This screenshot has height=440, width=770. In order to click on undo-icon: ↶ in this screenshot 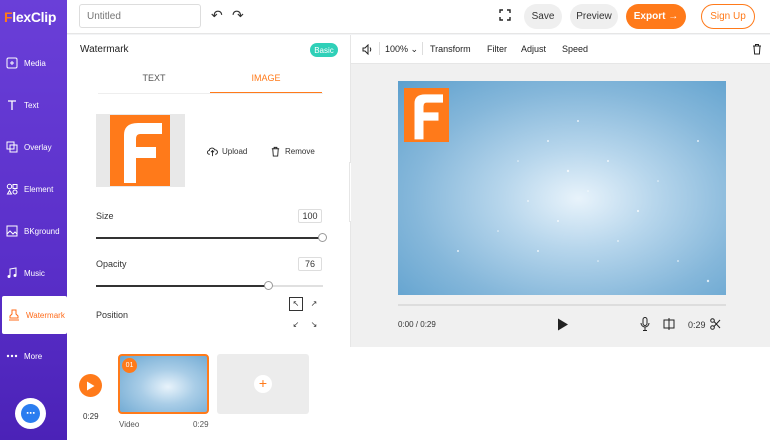, I will do `click(218, 15)`.